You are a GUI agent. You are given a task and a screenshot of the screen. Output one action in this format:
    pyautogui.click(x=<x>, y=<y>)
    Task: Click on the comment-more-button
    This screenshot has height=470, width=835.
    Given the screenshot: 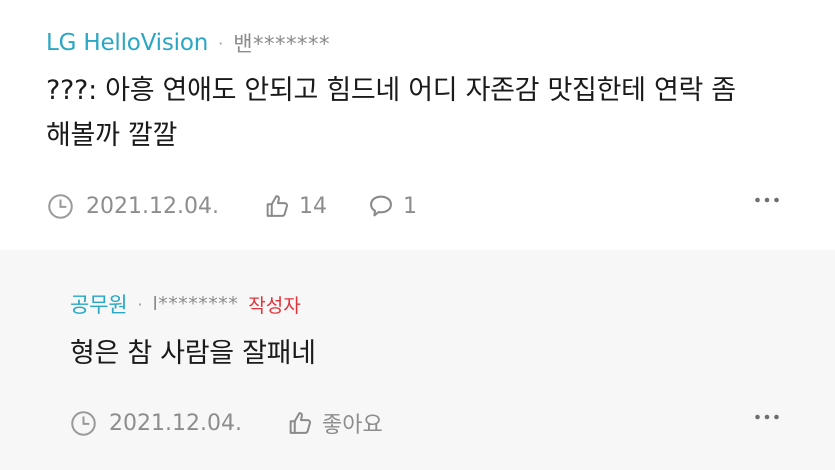 What is the action you would take?
    pyautogui.click(x=767, y=200)
    